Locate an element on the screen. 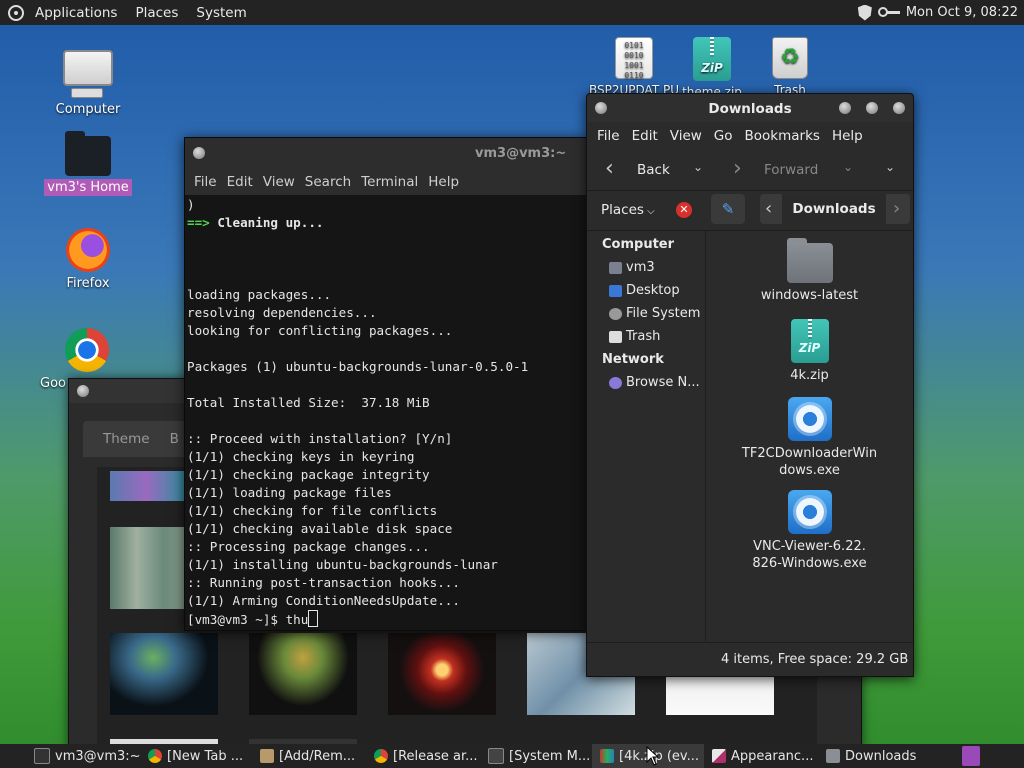 This screenshot has width=1024, height=768. terminal-input: thu is located at coordinates (297, 619).